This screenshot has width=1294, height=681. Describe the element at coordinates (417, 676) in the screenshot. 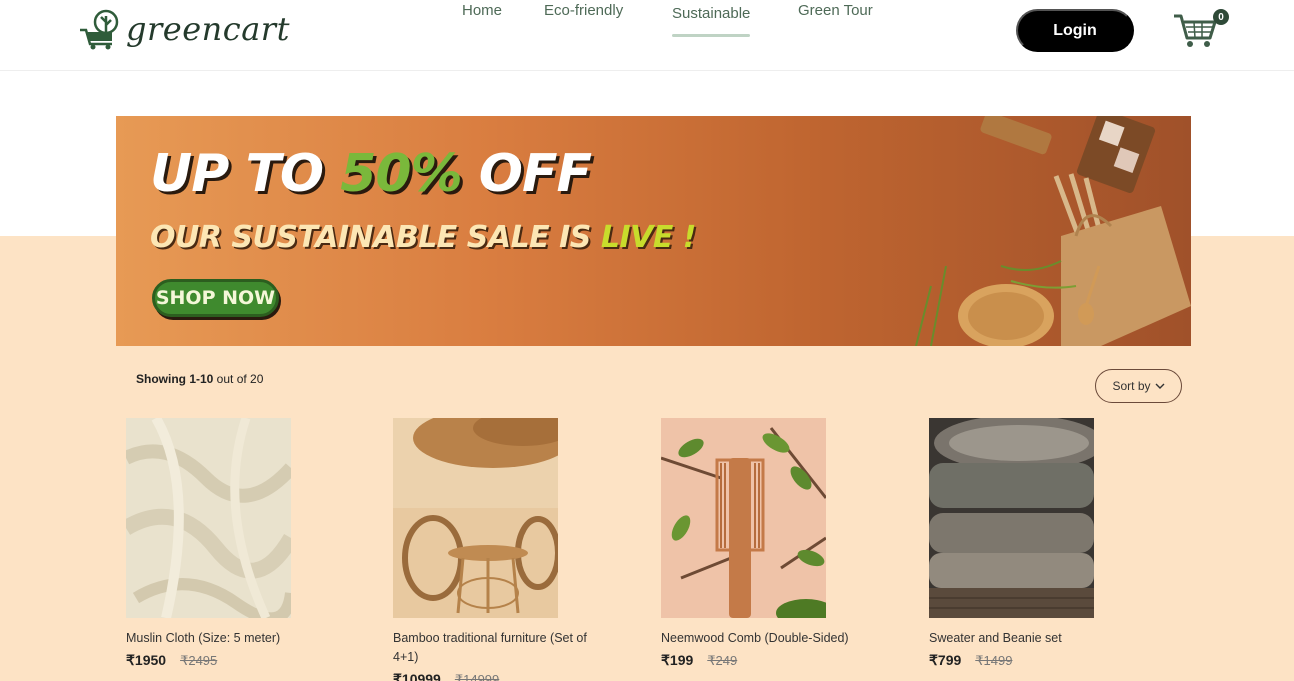

I see `product-price: ₹10999` at that location.